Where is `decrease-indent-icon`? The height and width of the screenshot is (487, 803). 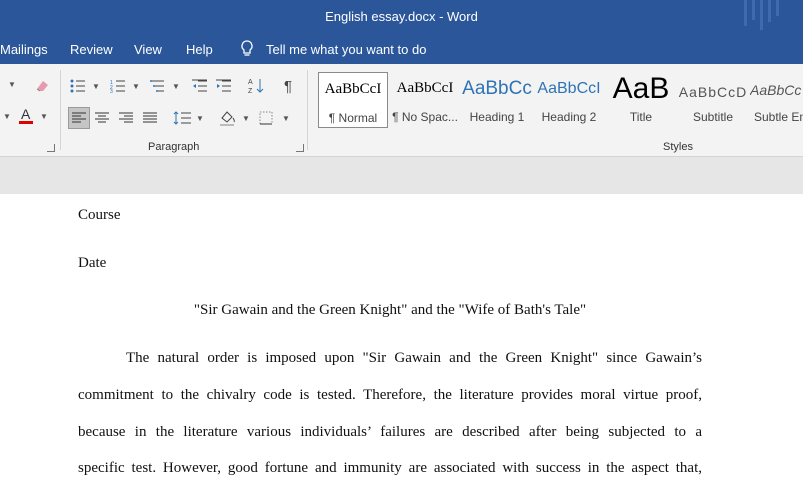 decrease-indent-icon is located at coordinates (200, 86).